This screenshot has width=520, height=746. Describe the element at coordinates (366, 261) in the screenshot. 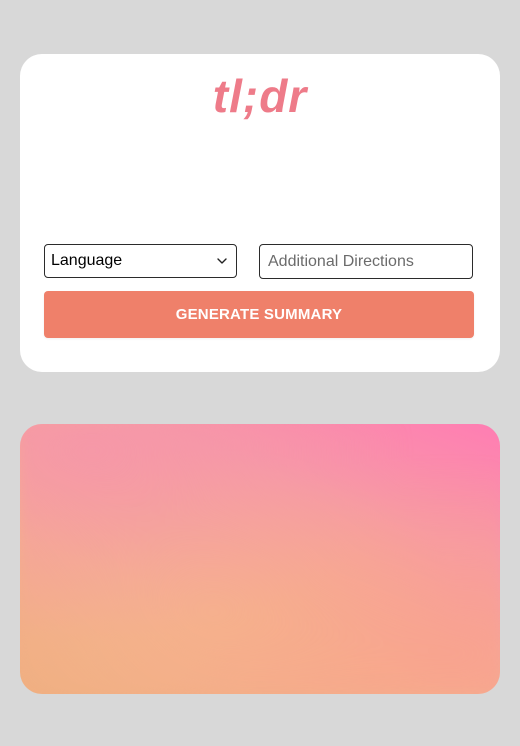

I see `additional-directions-input` at that location.